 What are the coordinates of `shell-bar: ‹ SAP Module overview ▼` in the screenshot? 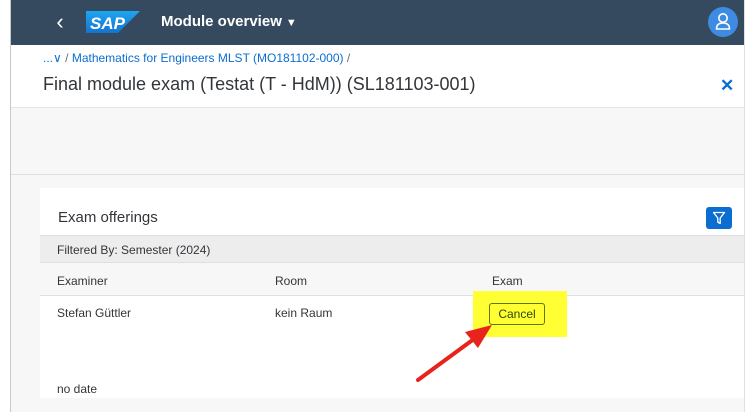 It's located at (377, 22).